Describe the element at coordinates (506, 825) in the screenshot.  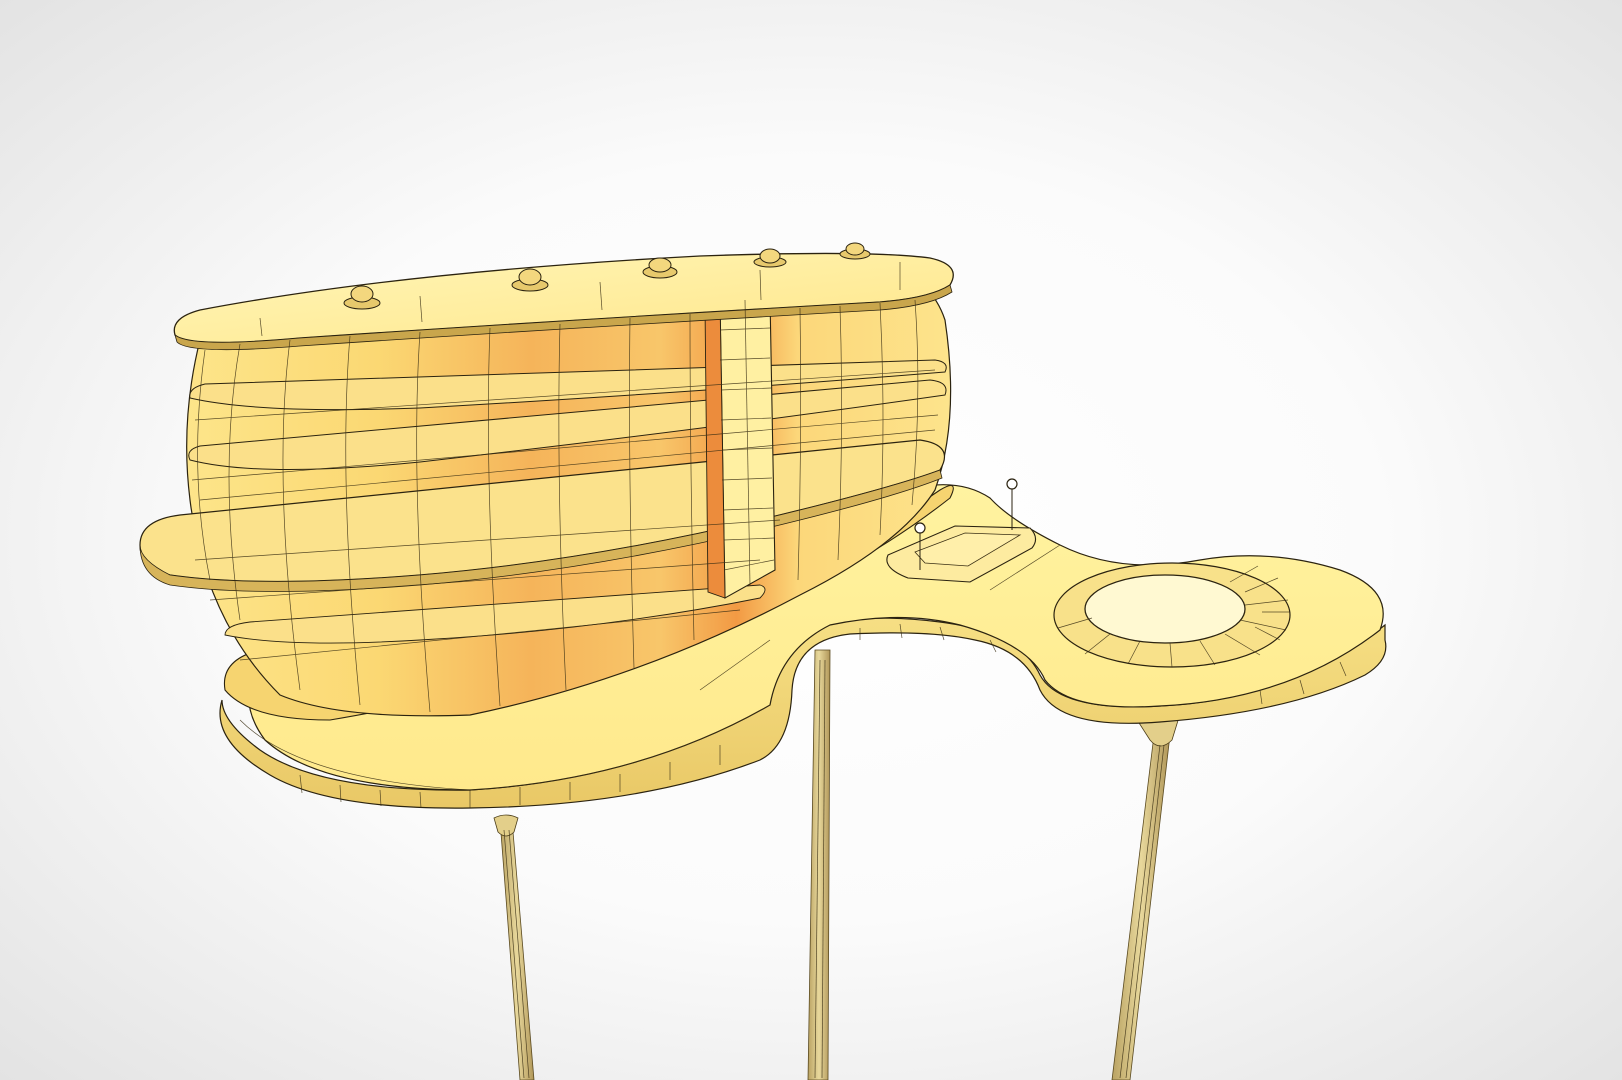
I see `leg-left-flare` at that location.